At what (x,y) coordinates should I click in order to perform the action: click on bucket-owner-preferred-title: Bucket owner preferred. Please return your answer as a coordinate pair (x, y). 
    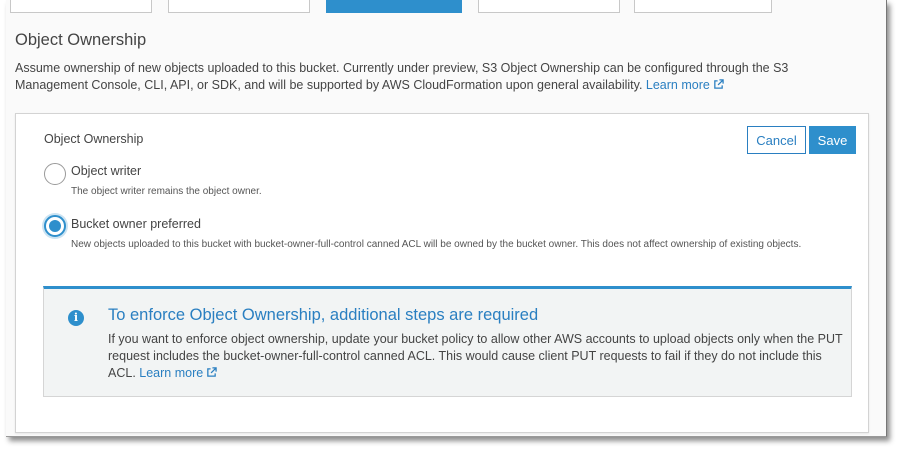
    Looking at the image, I should click on (136, 224).